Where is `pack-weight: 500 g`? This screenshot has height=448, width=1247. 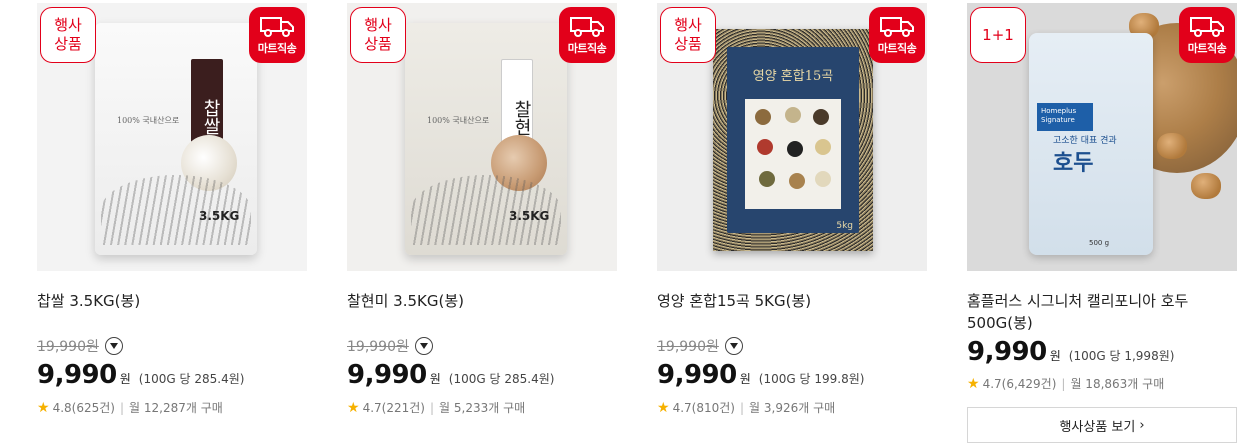
pack-weight: 500 g is located at coordinates (1099, 243).